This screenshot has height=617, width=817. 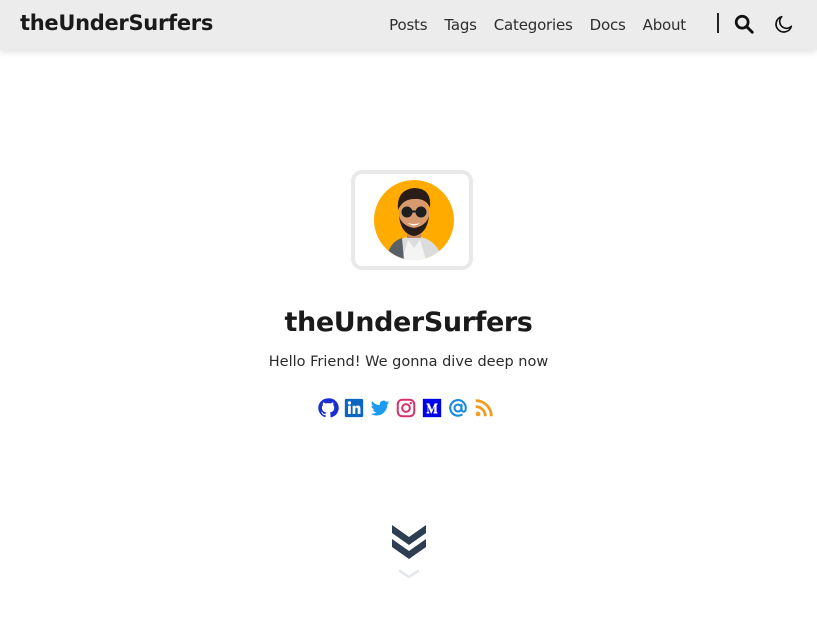 I want to click on social-links, so click(x=406, y=408).